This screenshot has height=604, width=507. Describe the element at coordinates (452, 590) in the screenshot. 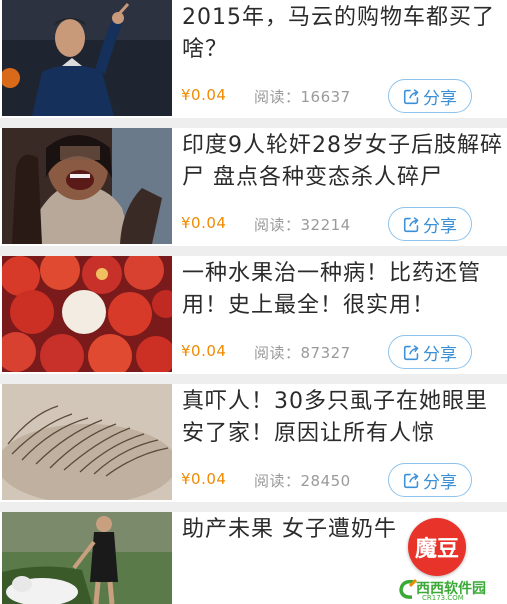

I see `watermark-logo: 西西软件园 CR173.COM` at that location.